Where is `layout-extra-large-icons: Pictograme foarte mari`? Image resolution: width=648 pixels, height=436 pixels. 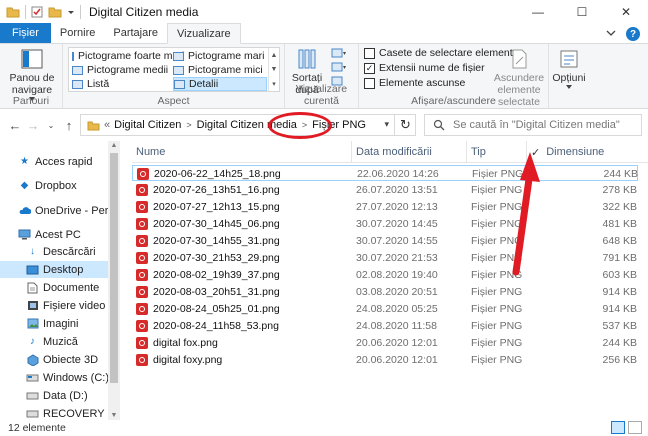 layout-extra-large-icons: Pictograme foarte mari is located at coordinates (128, 56).